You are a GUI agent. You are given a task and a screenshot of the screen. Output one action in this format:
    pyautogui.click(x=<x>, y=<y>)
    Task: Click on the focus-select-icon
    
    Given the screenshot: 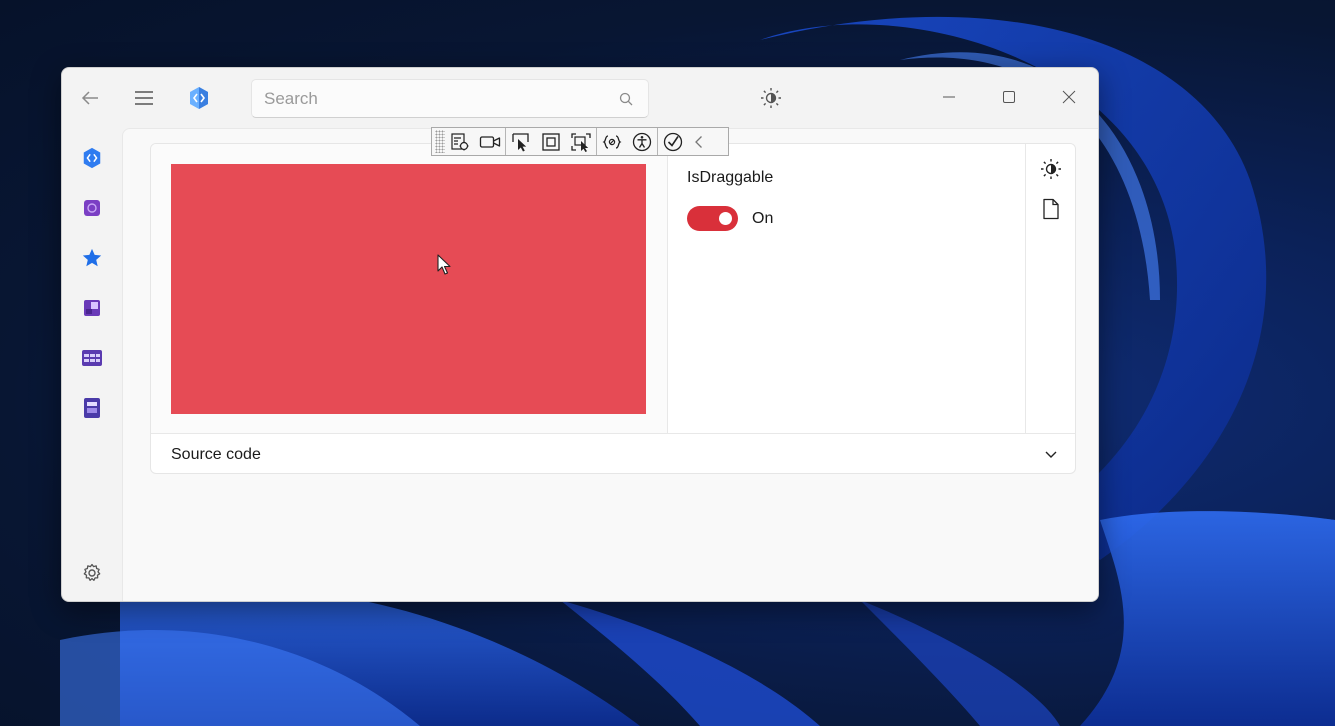 What is the action you would take?
    pyautogui.click(x=581, y=142)
    